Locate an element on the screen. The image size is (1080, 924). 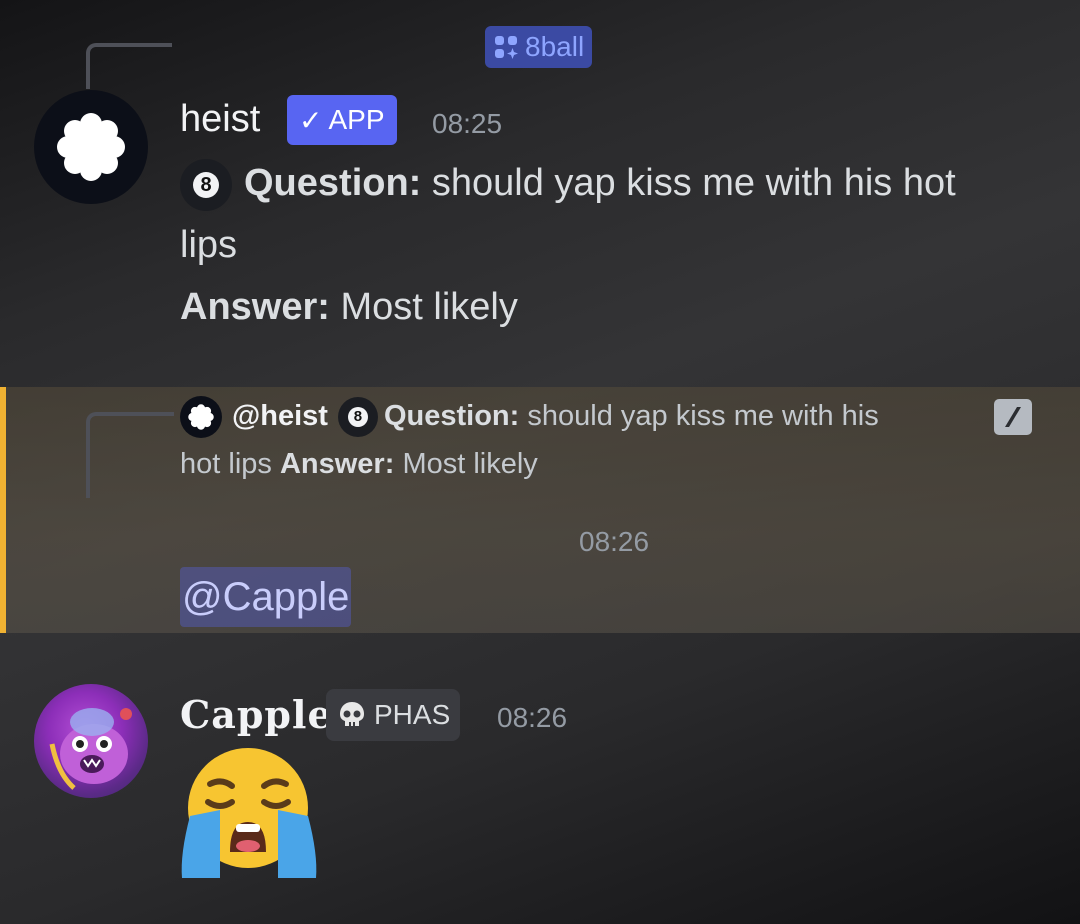
username-capple: Capple is located at coordinates (256, 714).